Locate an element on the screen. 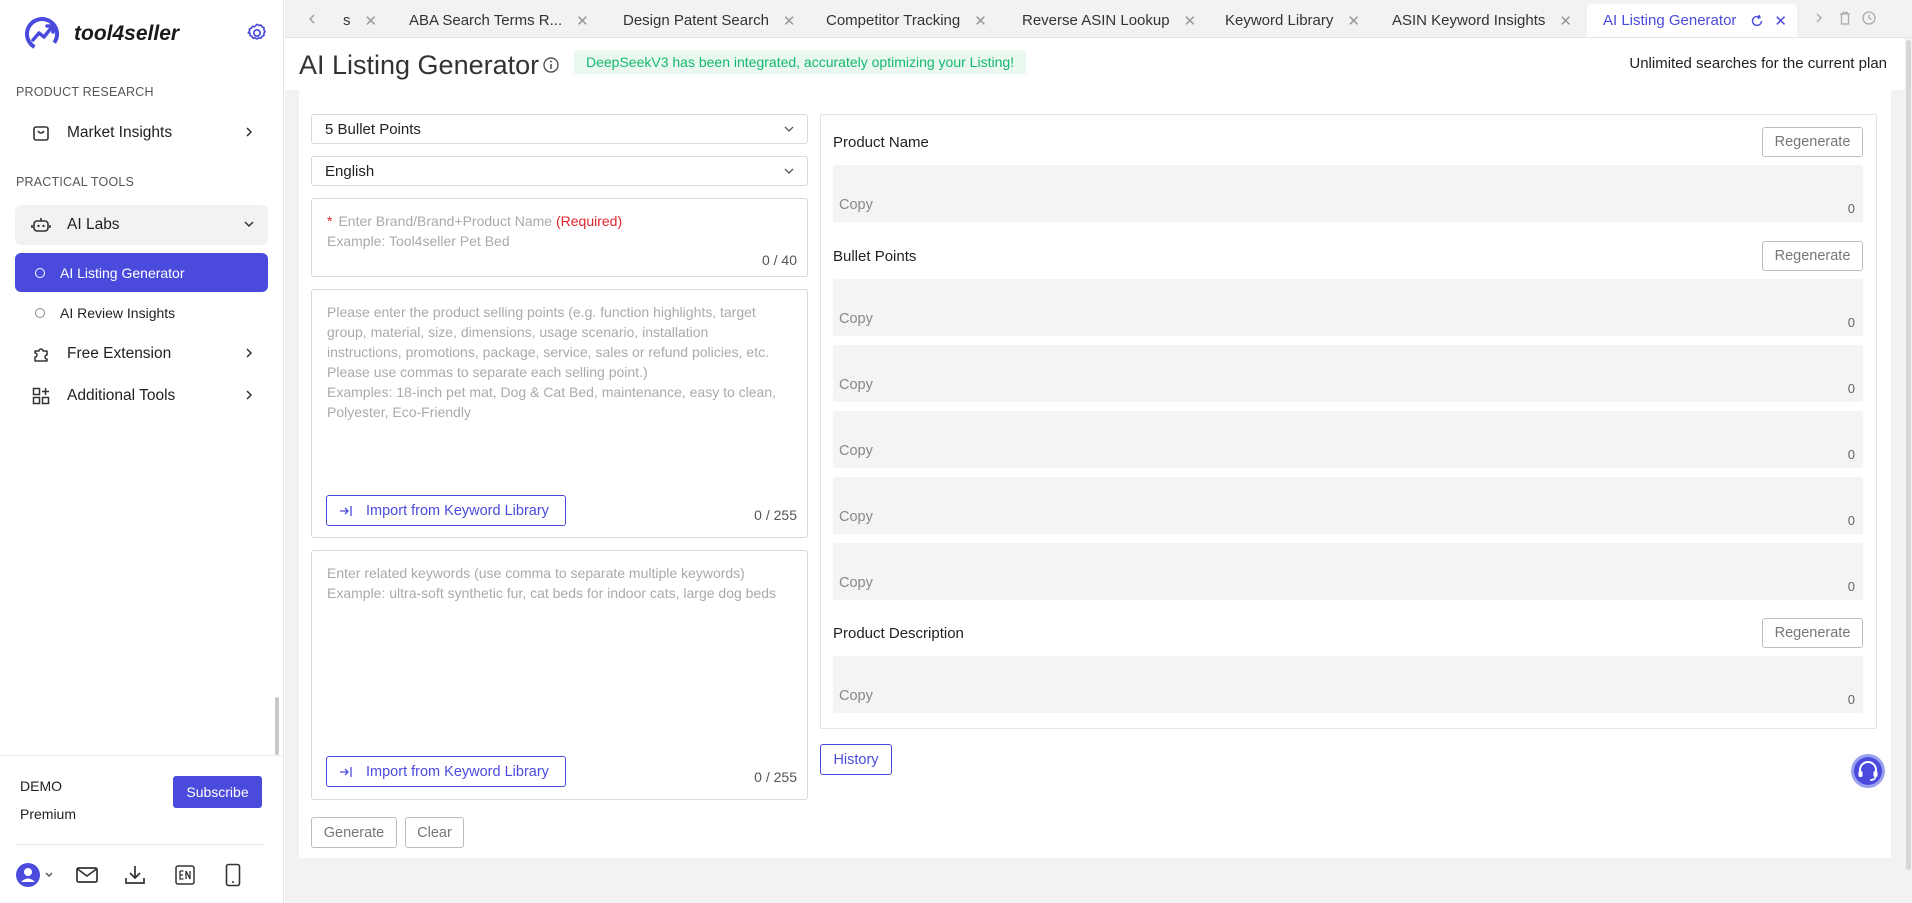  trash-icon is located at coordinates (1845, 18).